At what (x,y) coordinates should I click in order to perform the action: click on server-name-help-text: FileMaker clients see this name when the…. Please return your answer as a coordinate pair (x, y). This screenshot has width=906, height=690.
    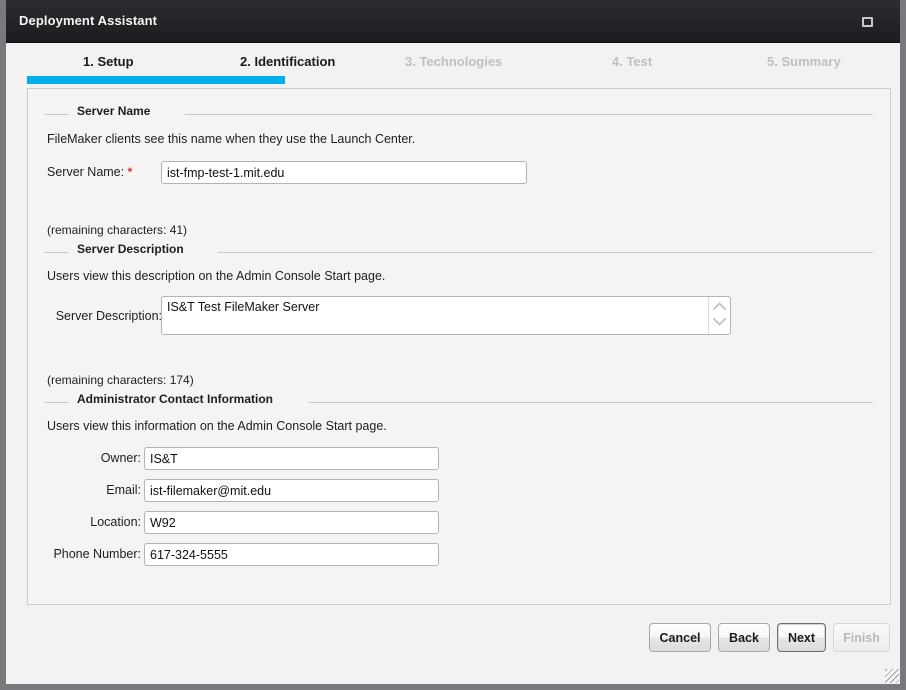
    Looking at the image, I should click on (231, 139).